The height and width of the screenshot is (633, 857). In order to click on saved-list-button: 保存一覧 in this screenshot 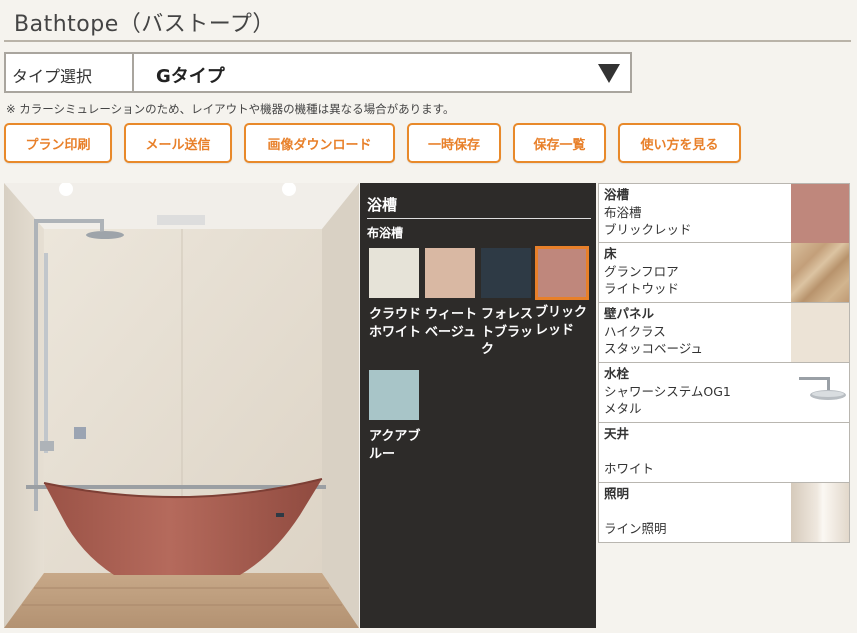, I will do `click(559, 143)`.